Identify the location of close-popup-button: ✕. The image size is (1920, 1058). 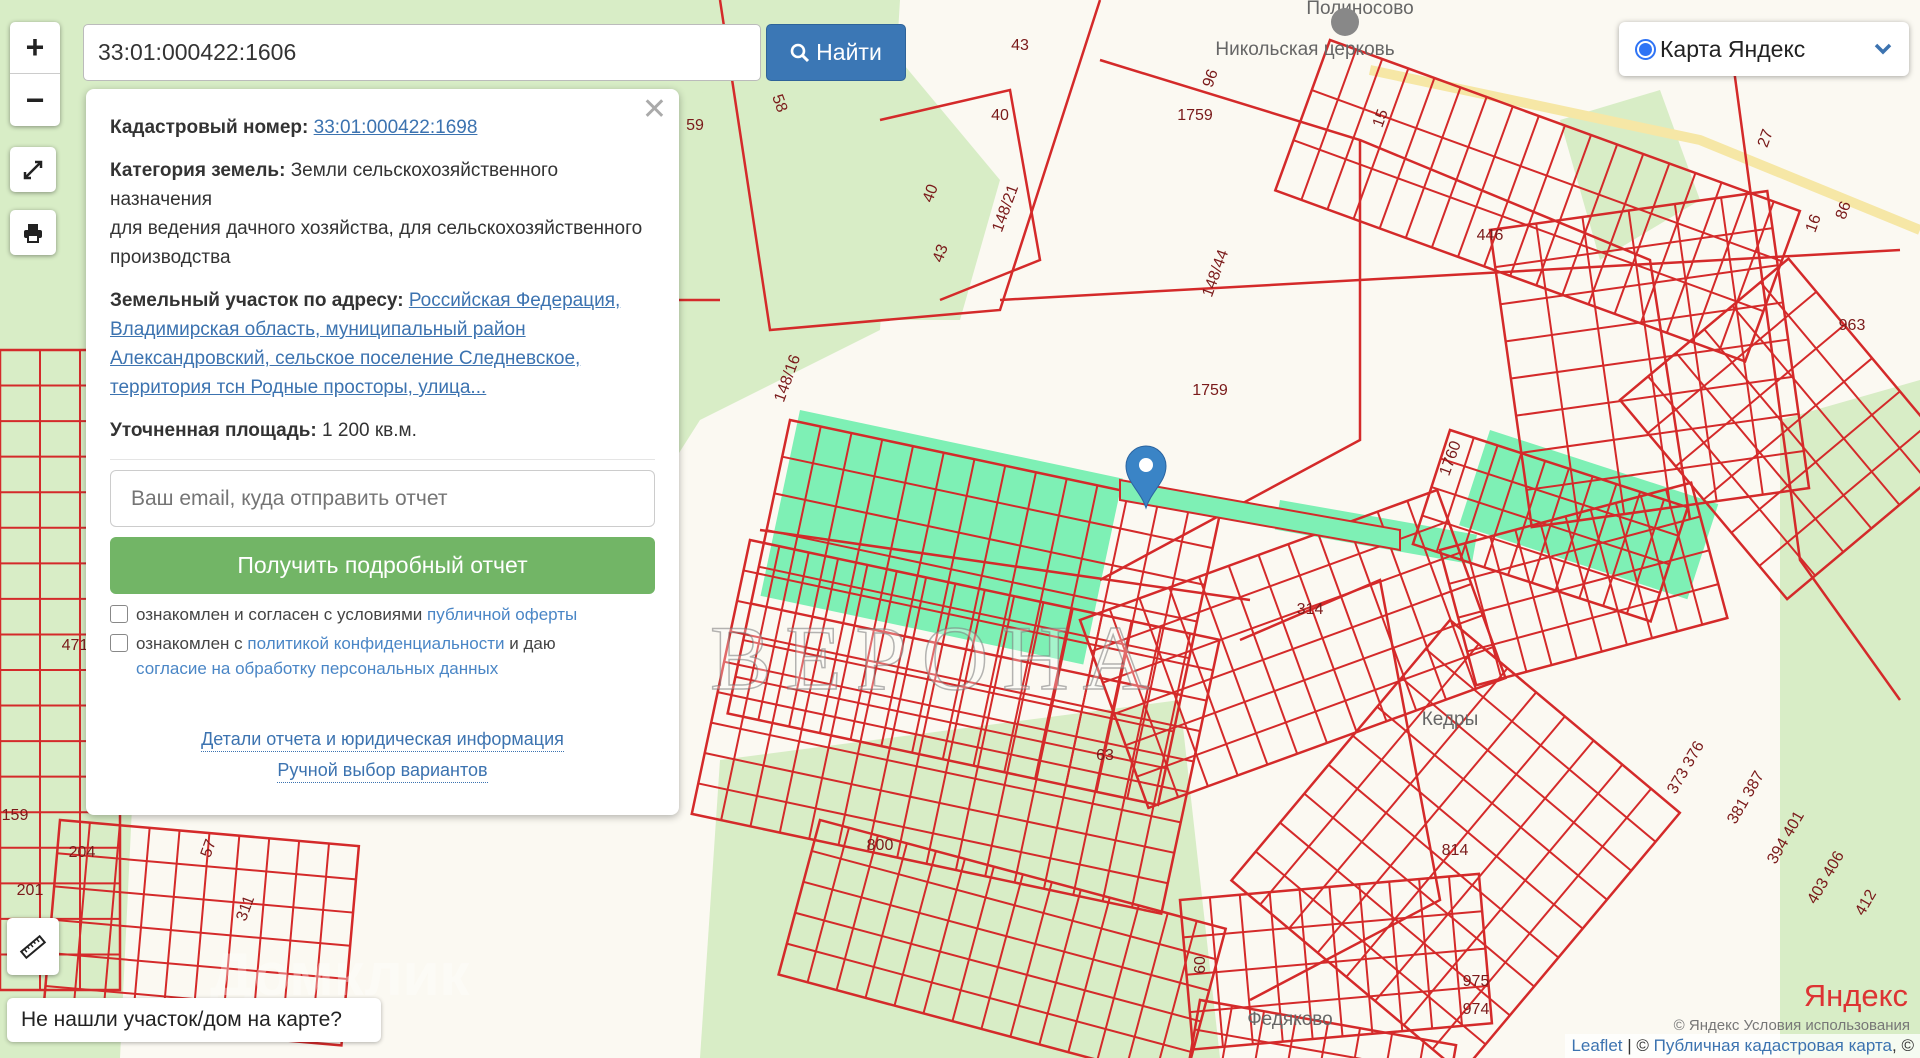
(654, 110).